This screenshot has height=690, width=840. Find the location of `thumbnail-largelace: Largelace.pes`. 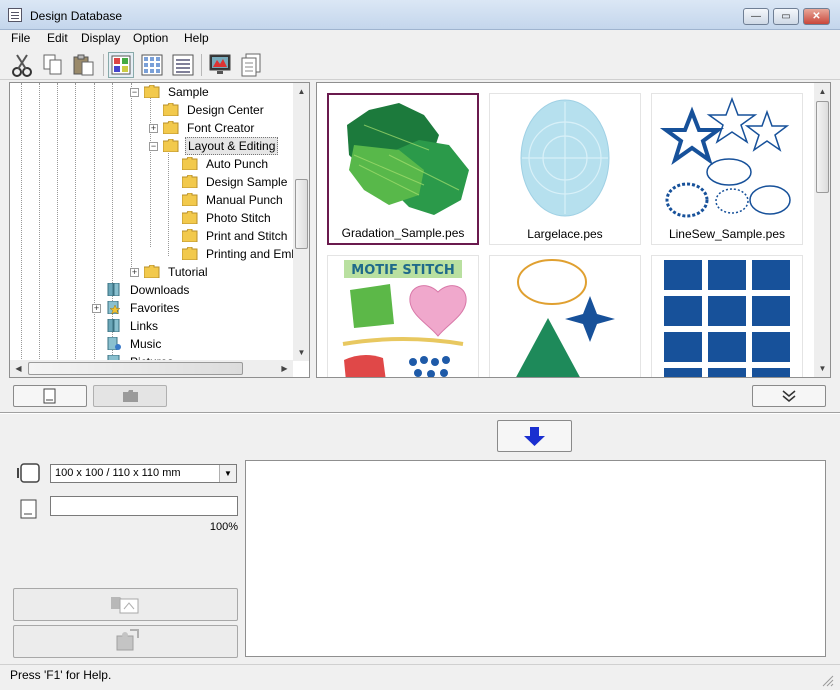

thumbnail-largelace: Largelace.pes is located at coordinates (565, 169).